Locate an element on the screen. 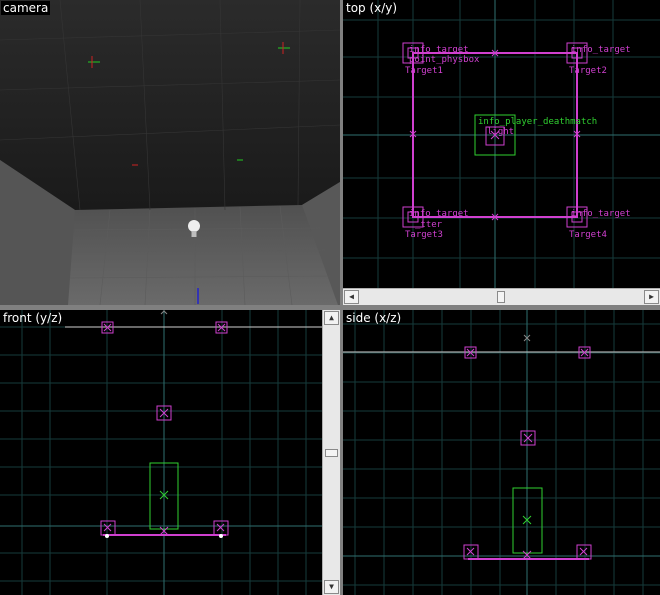 Image resolution: width=660 pixels, height=595 pixels. arrow-left-icon: ◀ is located at coordinates (351, 297).